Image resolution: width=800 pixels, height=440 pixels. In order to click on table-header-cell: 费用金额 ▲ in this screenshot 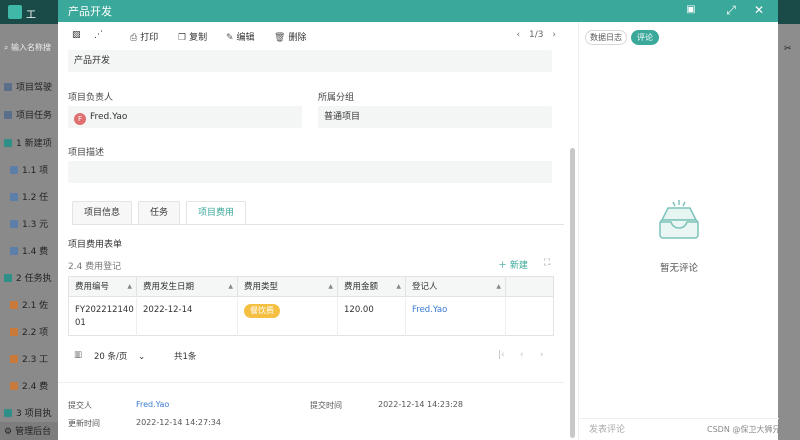, I will do `click(372, 287)`.